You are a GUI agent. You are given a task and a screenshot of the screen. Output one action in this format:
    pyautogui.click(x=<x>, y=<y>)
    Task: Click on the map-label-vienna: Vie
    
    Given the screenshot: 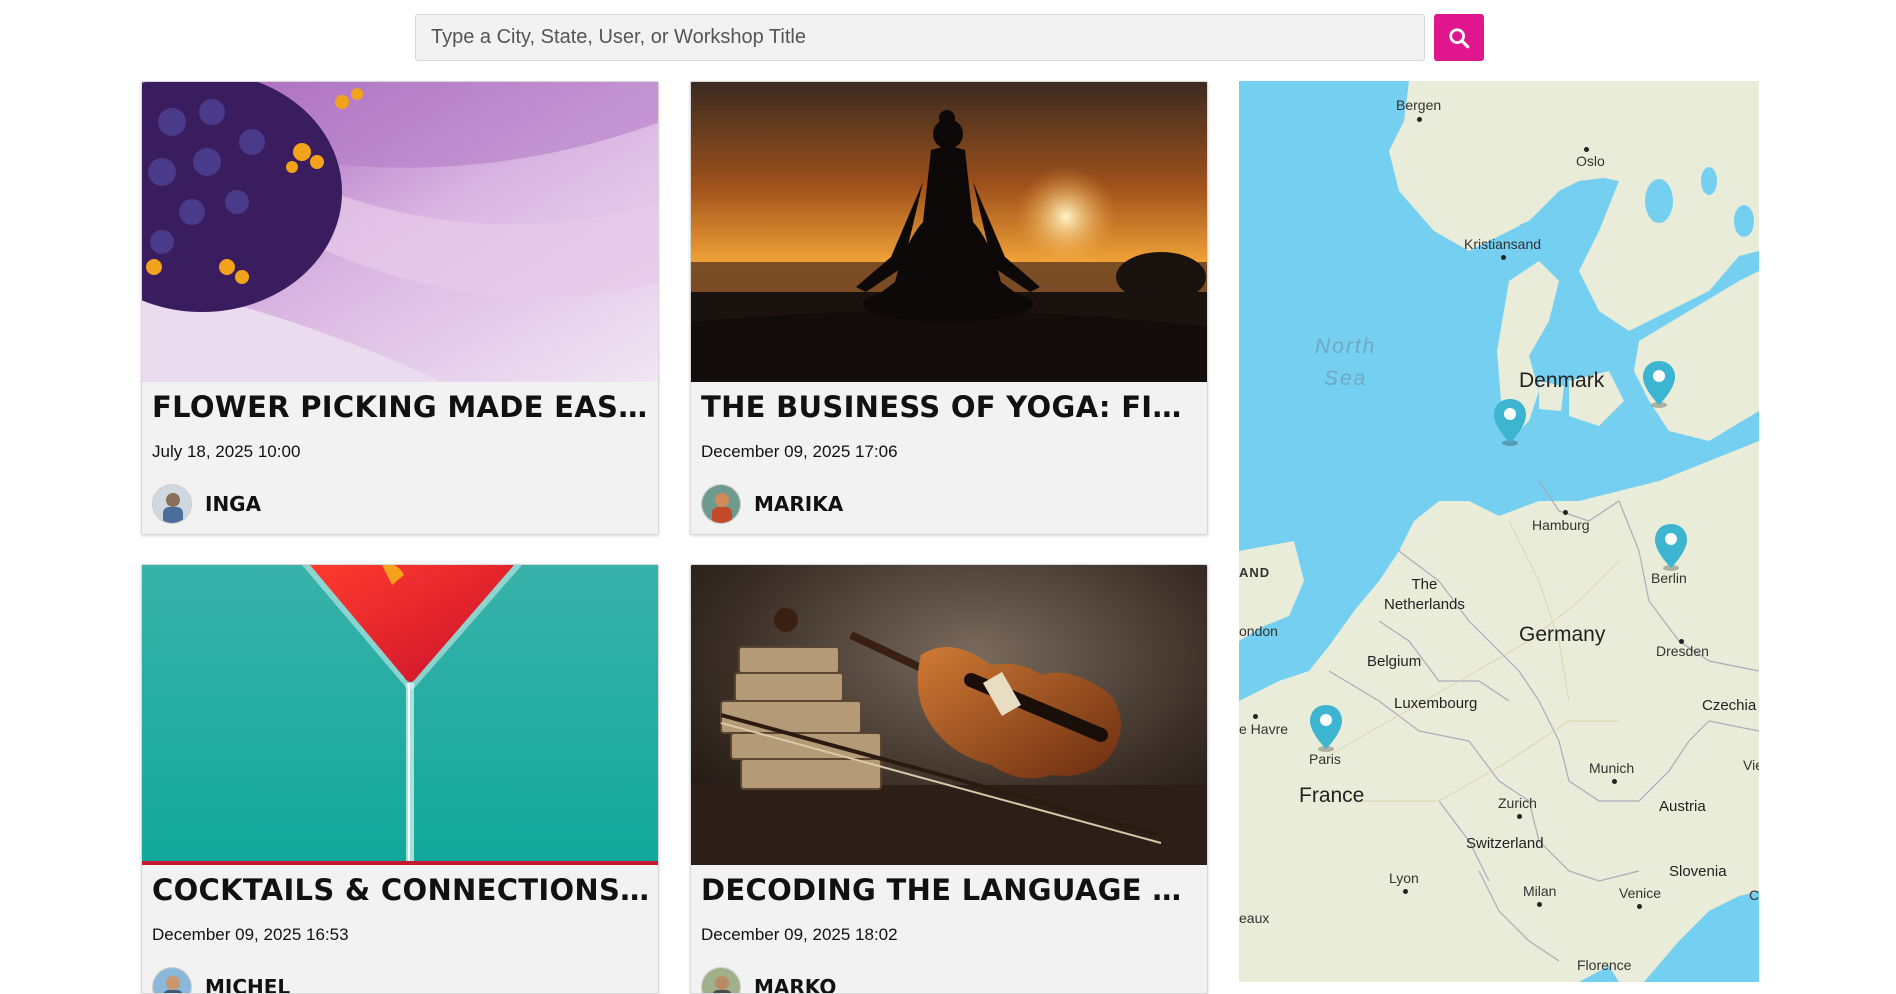 What is the action you would take?
    pyautogui.click(x=1751, y=765)
    